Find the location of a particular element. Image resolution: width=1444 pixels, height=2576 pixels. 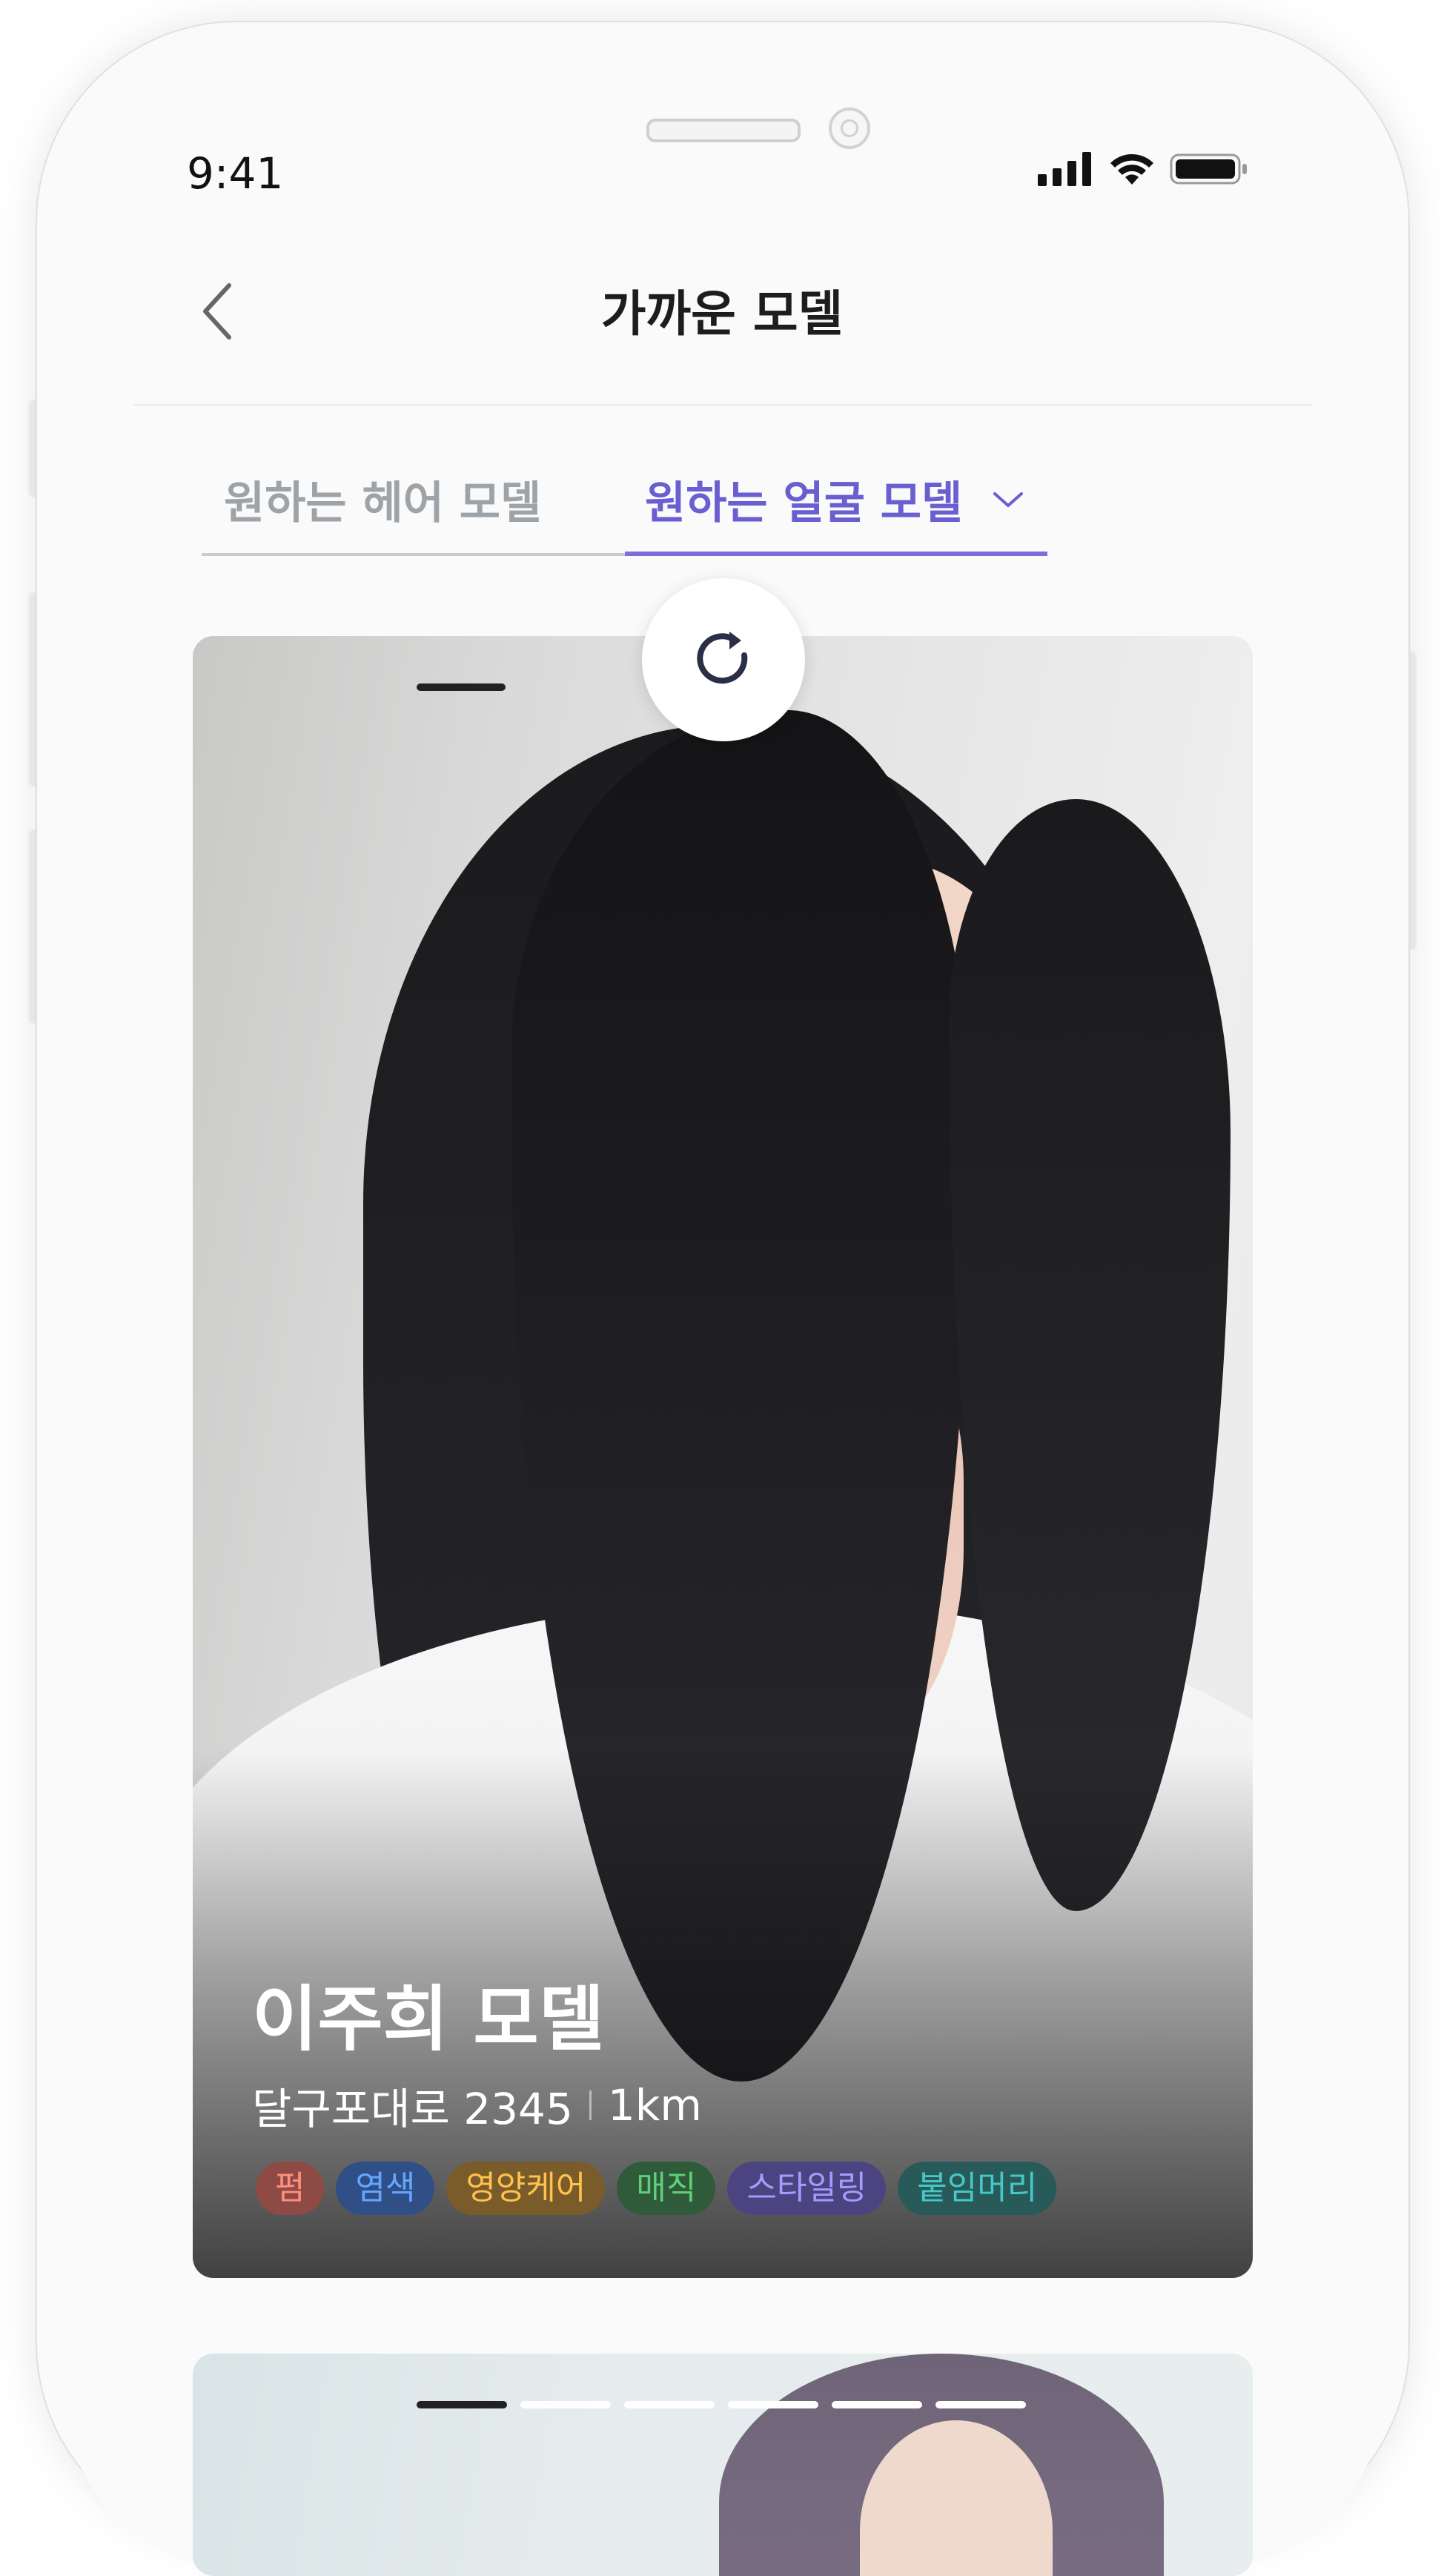

signal-icon is located at coordinates (1064, 169).